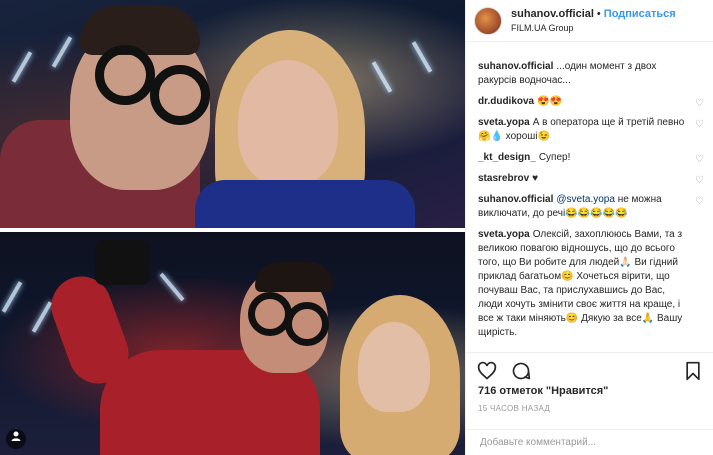  I want to click on comment-mention: @sveta.yopa, so click(585, 199).